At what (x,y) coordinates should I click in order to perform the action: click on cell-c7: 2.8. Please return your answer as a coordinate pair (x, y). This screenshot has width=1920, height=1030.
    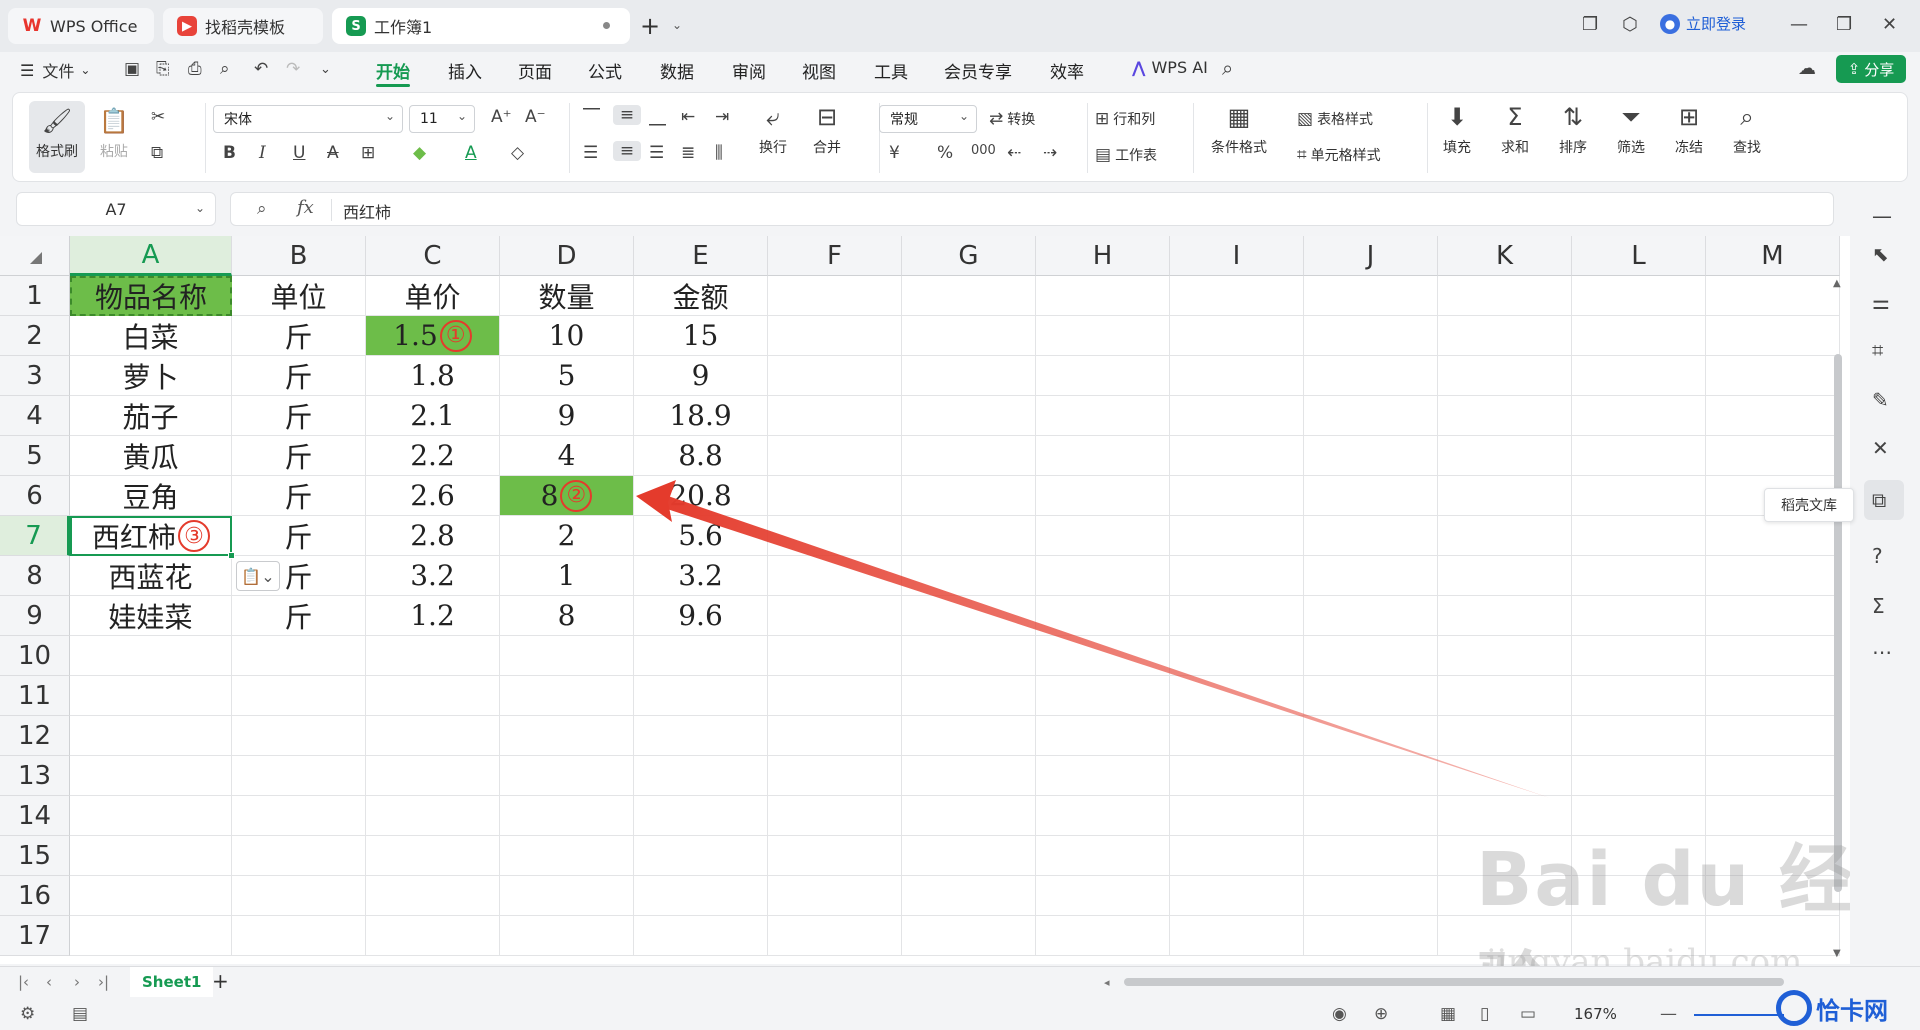
    Looking at the image, I should click on (433, 536).